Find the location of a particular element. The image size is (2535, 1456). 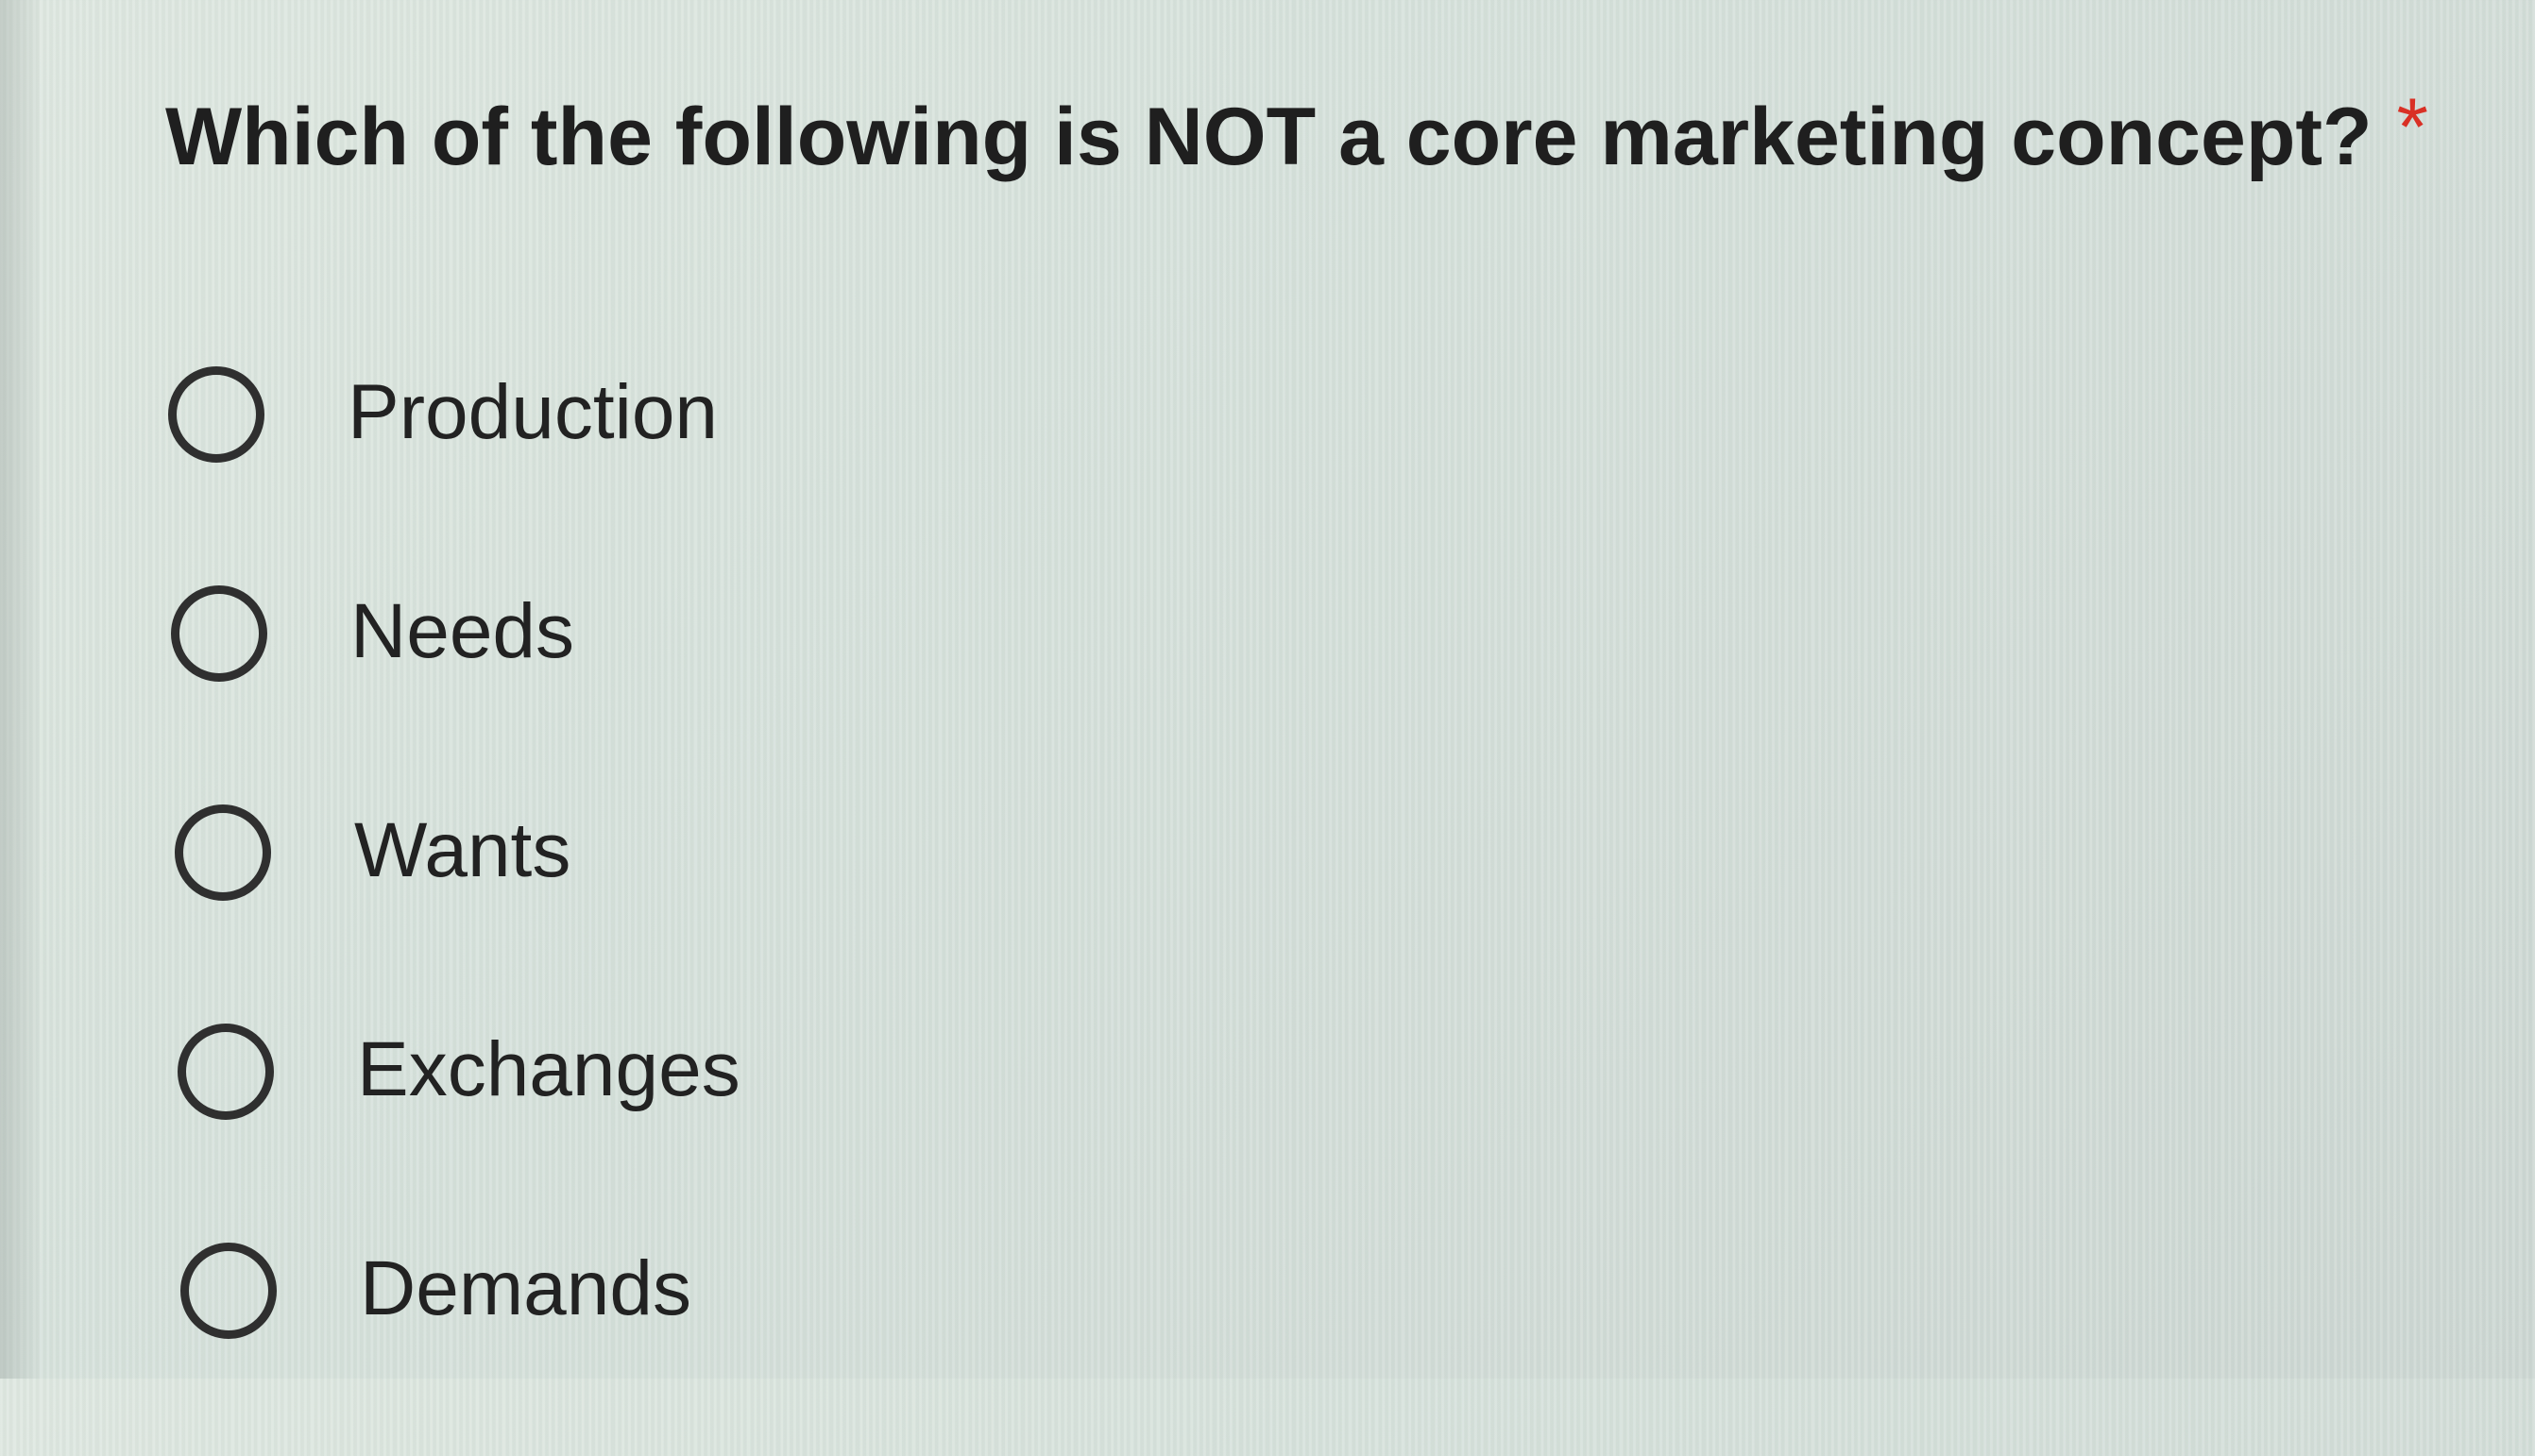

option-label: Exchanges is located at coordinates (548, 1070).